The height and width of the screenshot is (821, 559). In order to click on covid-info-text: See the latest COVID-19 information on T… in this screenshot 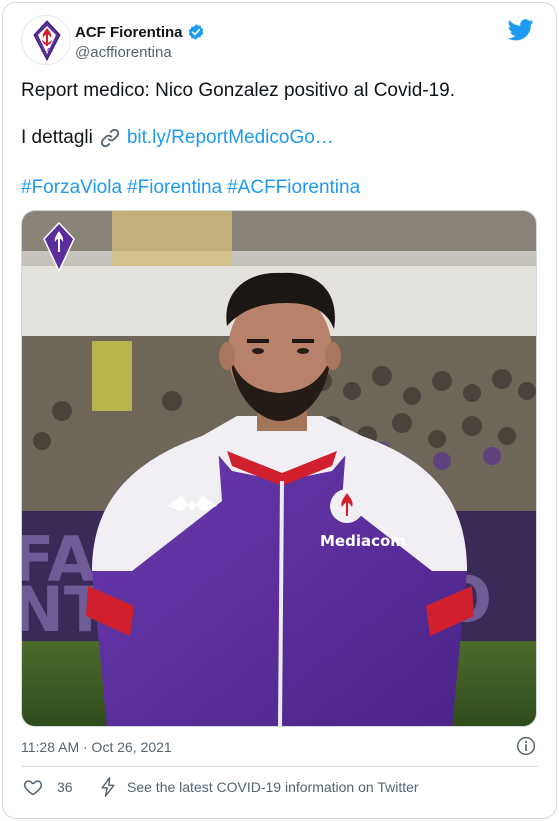, I will do `click(273, 787)`.